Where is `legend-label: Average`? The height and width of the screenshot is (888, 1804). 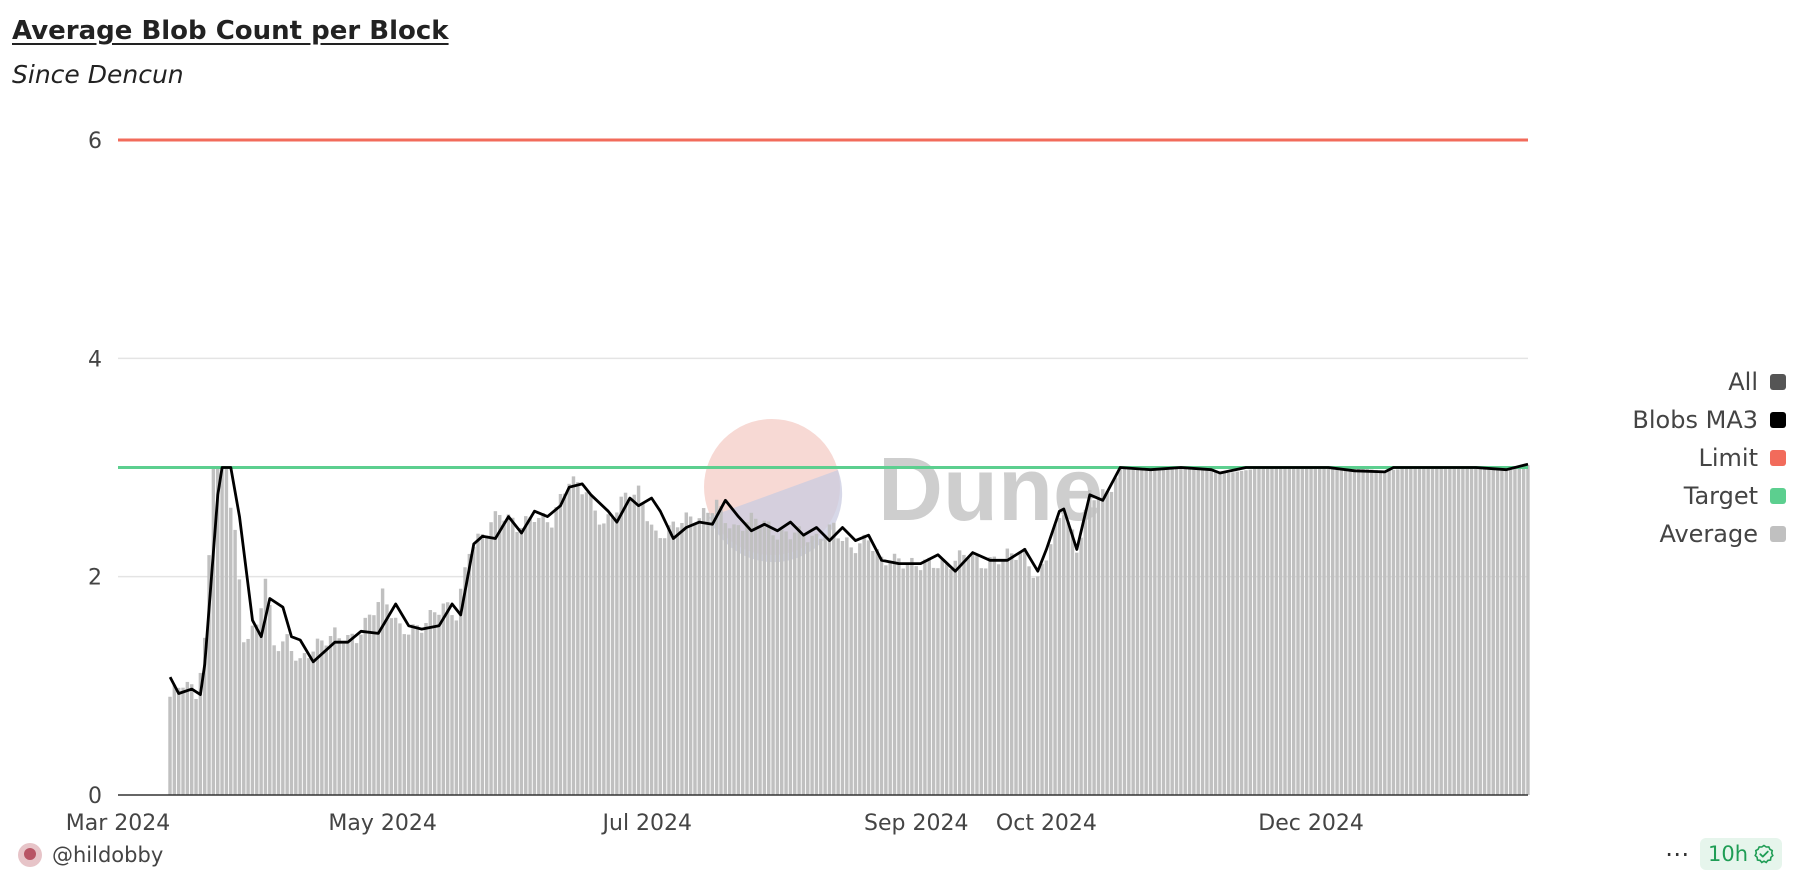
legend-label: Average is located at coordinates (1708, 534).